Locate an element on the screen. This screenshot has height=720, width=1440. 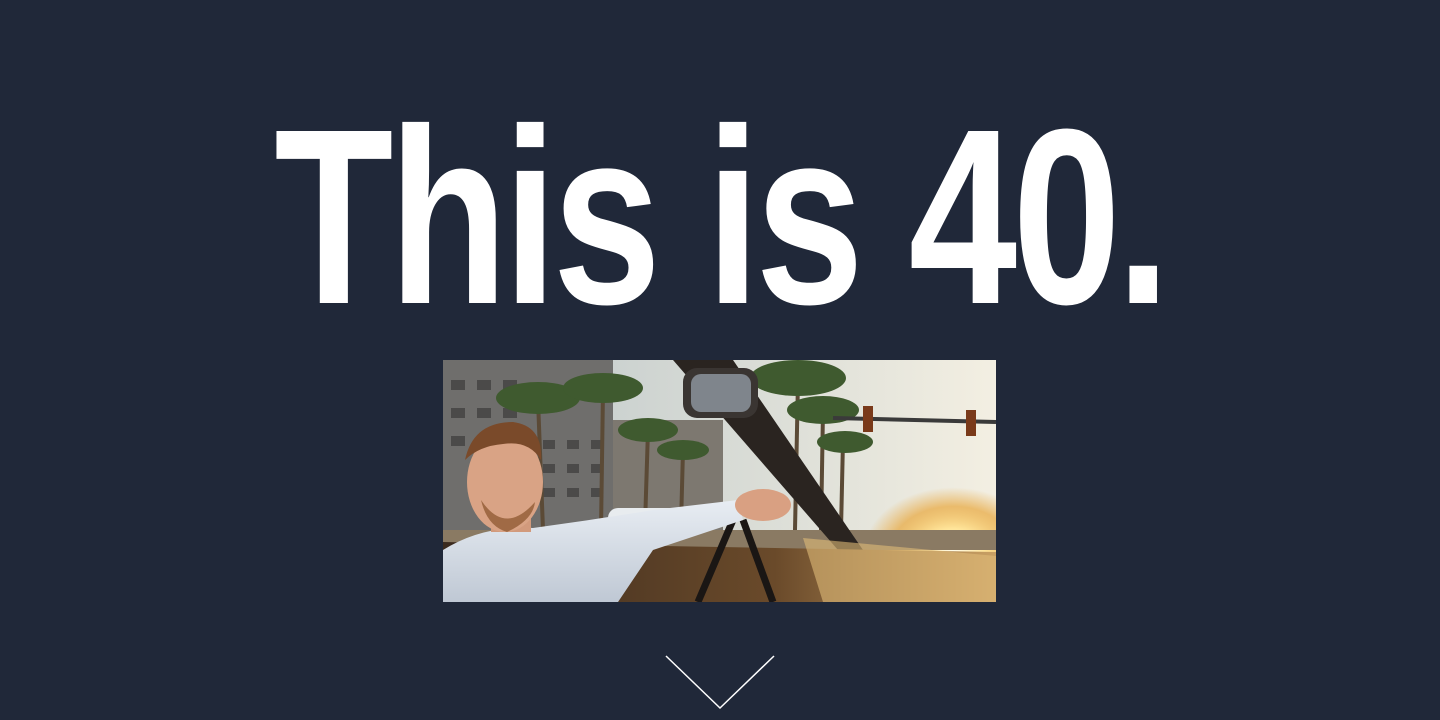
scroll-down-button is located at coordinates (720, 683).